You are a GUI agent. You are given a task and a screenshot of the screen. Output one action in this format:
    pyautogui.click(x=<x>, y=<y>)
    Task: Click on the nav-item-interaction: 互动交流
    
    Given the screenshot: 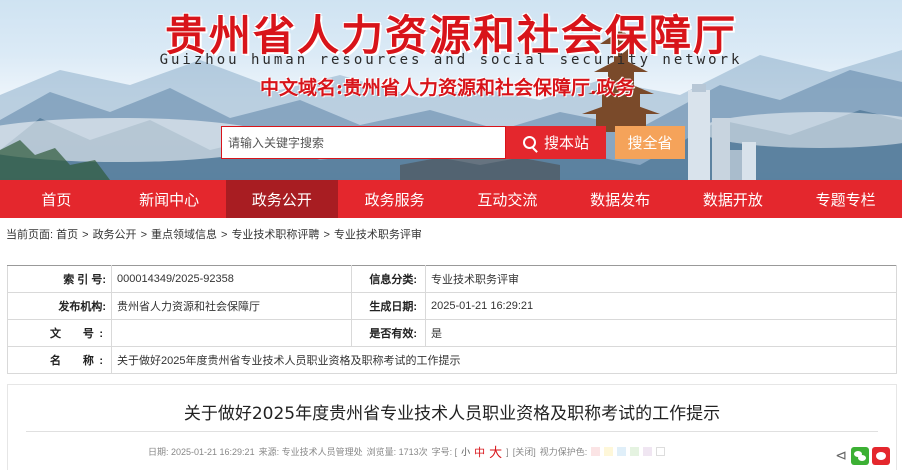 What is the action you would take?
    pyautogui.click(x=507, y=199)
    